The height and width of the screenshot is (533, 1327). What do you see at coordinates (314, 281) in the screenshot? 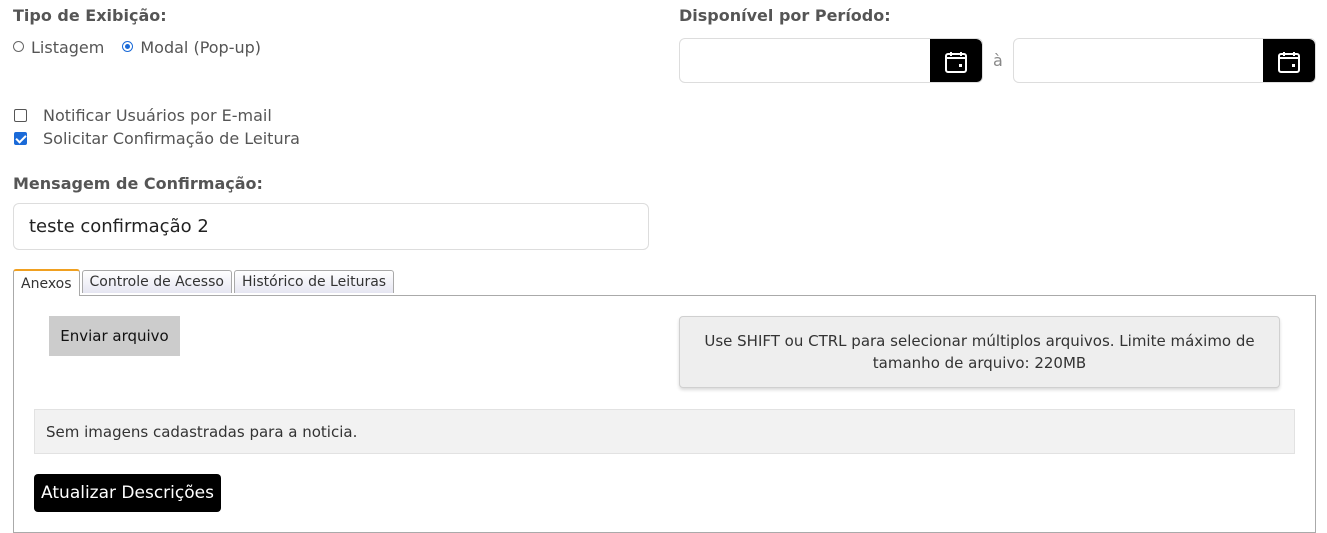
I see `tab-historico-de-leituras: Histórico de Leituras` at bounding box center [314, 281].